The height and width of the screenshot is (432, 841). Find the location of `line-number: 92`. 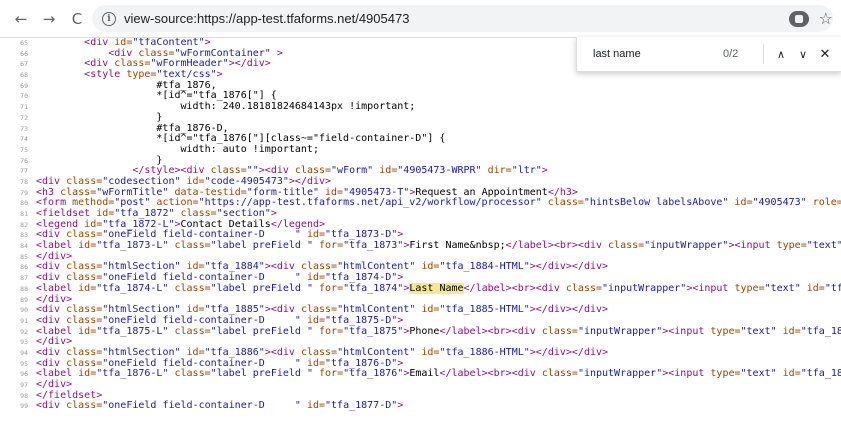

line-number: 92 is located at coordinates (24, 331).